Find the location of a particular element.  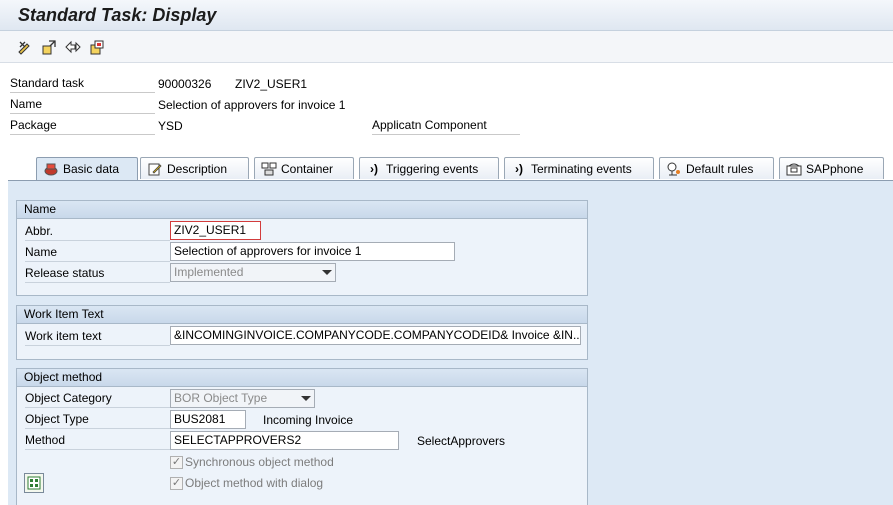

release-status-label: Release status is located at coordinates (97, 274).